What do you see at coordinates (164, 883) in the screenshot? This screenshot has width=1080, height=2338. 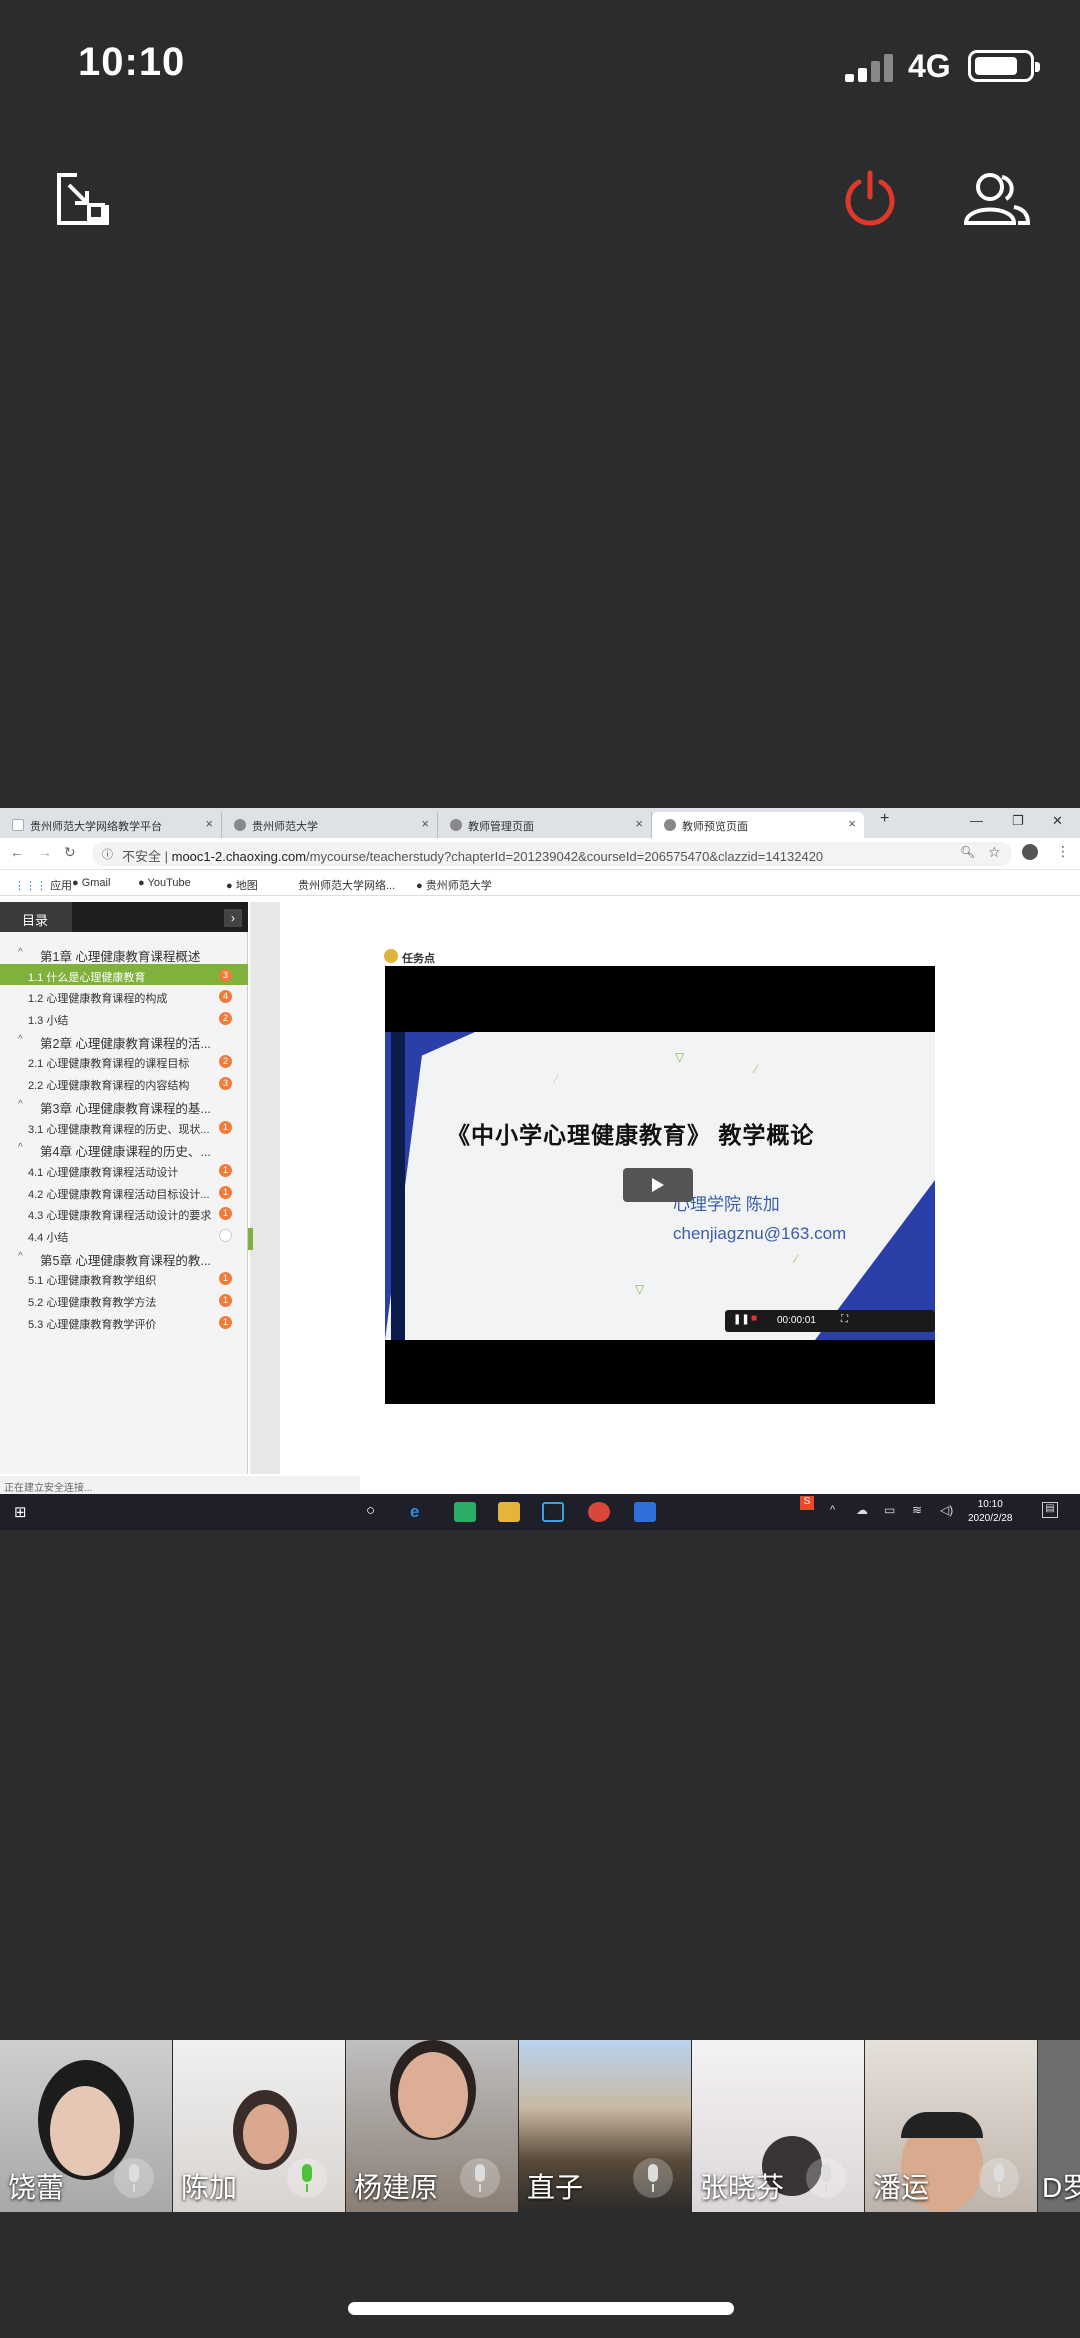 I see `bookmark-youtube: ● YouTube` at bounding box center [164, 883].